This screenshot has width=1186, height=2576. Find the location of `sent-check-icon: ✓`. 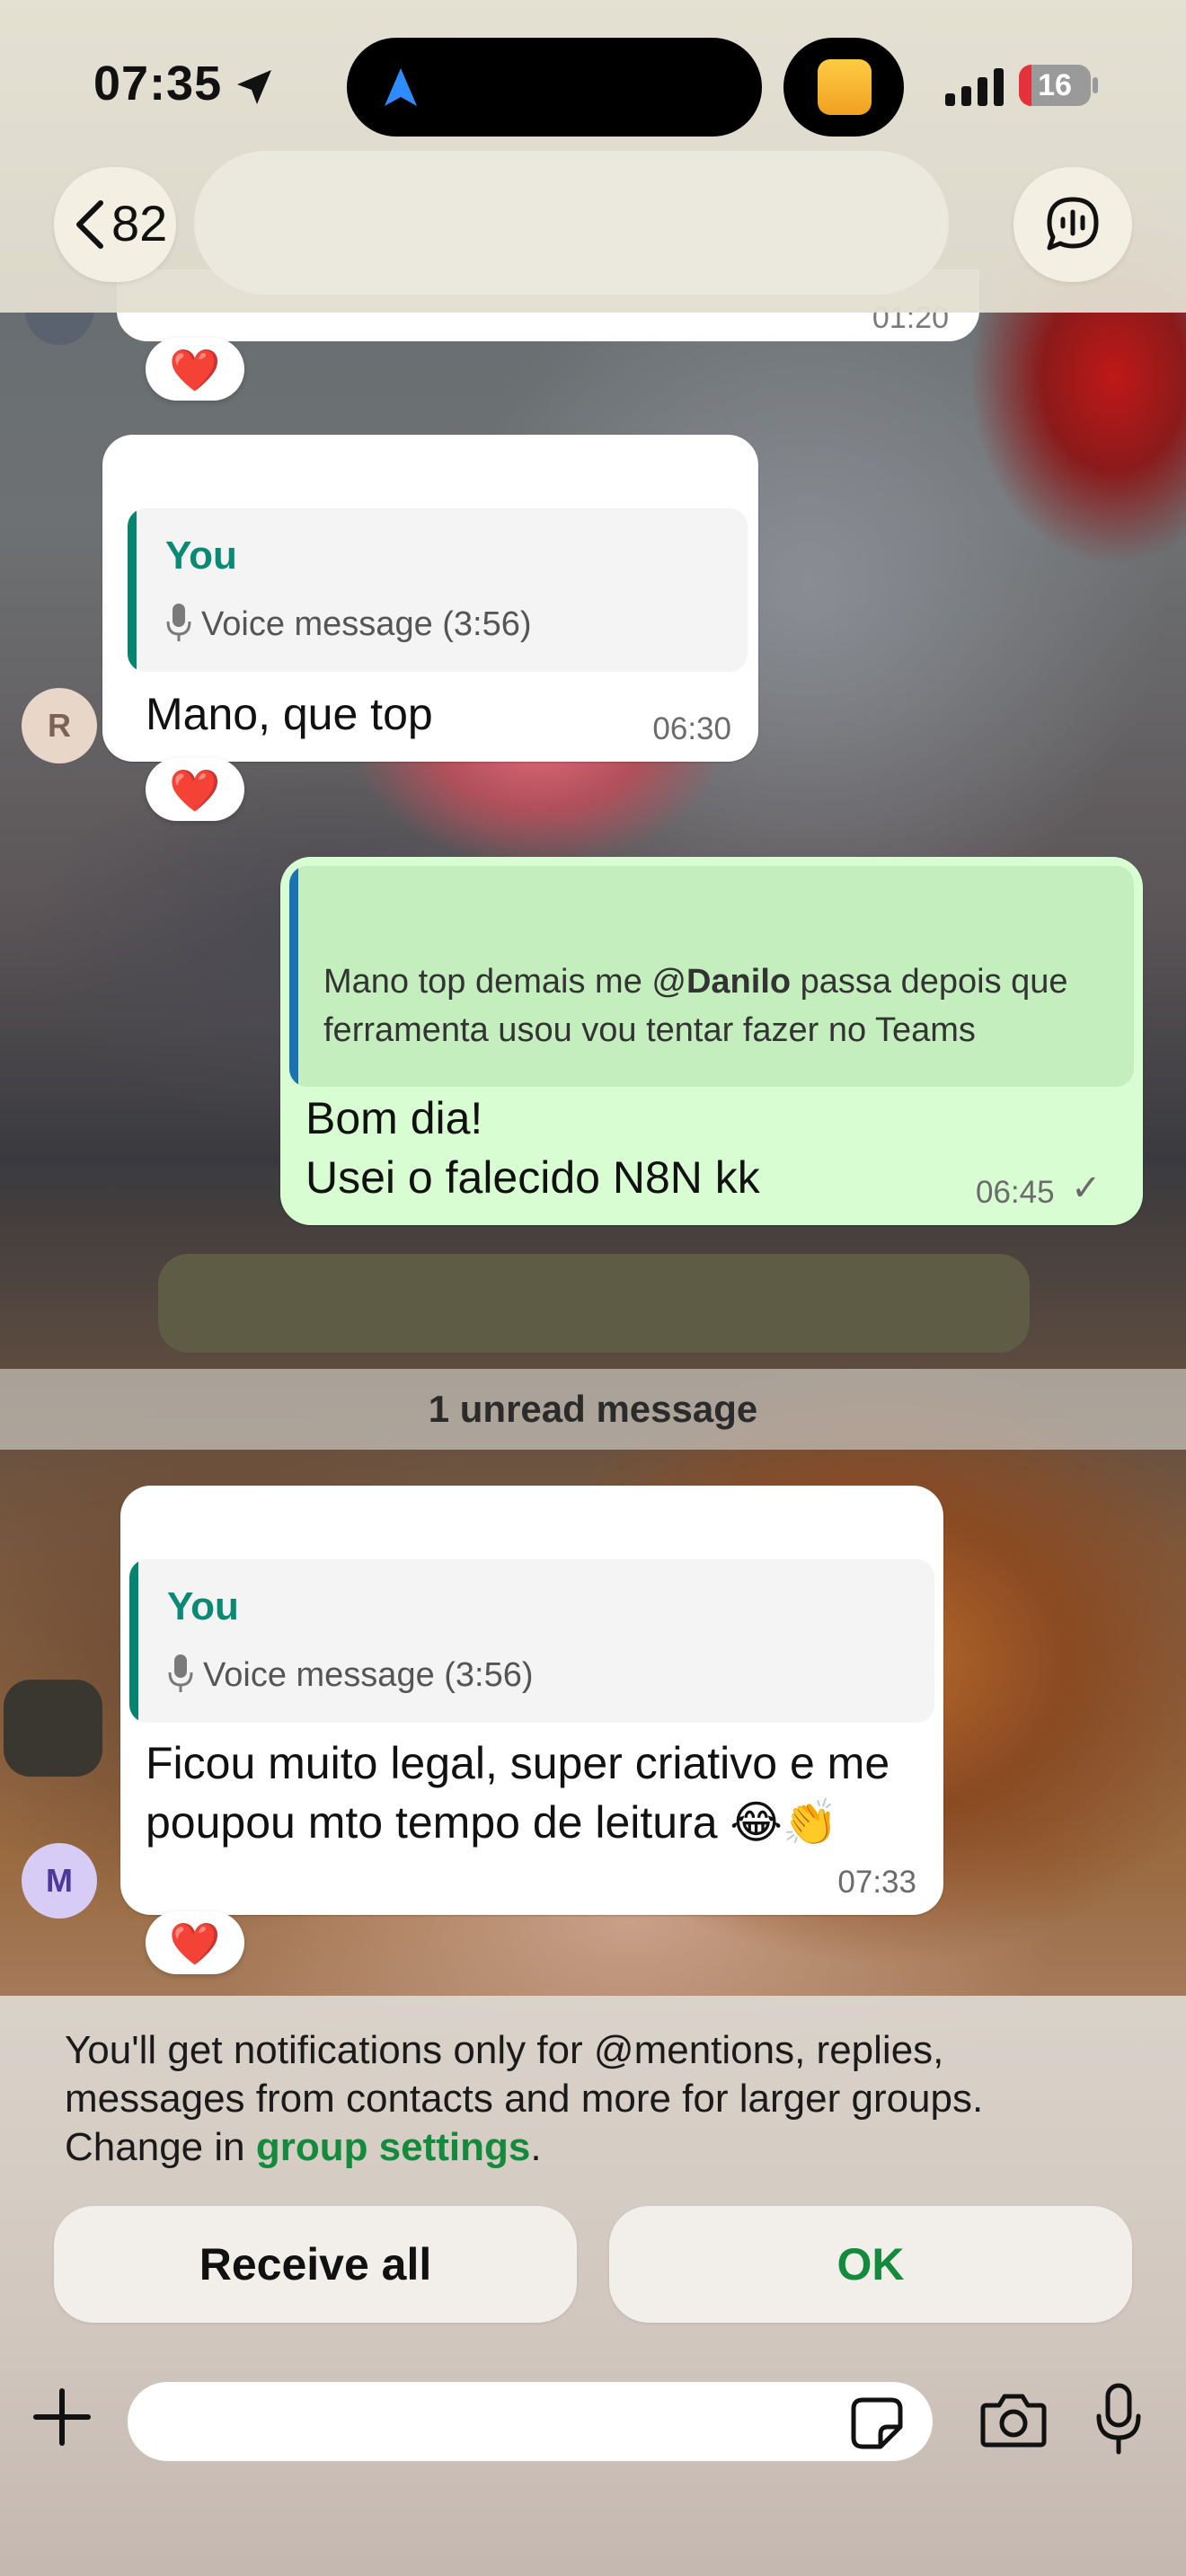

sent-check-icon: ✓ is located at coordinates (1086, 1188).